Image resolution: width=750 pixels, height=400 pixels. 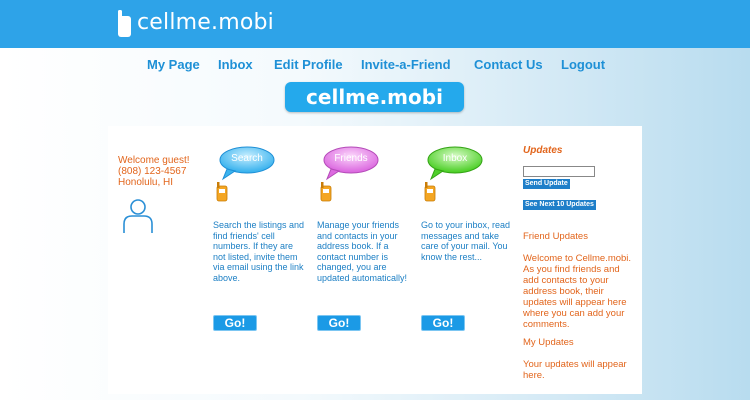 I want to click on see-next-updates-button: See Next 10 Updates, so click(x=559, y=205).